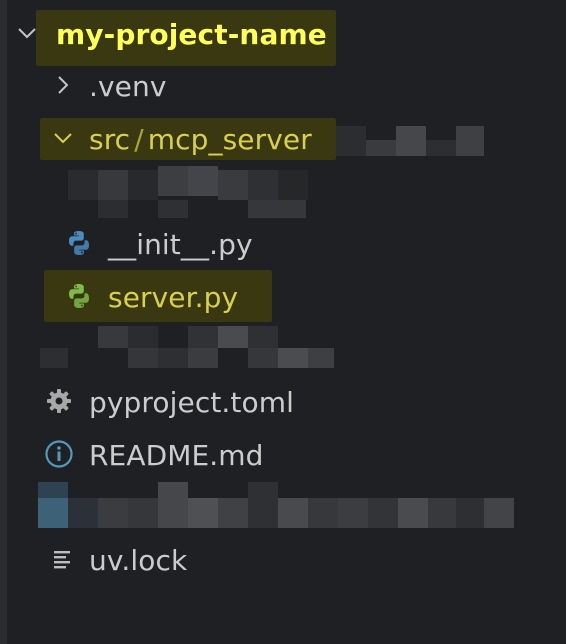 The image size is (566, 644). What do you see at coordinates (63, 559) in the screenshot?
I see `lines-icon` at bounding box center [63, 559].